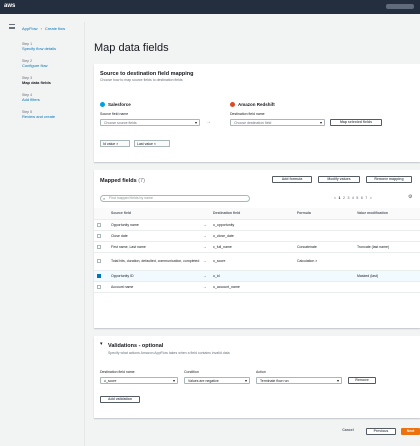 The image size is (420, 446). What do you see at coordinates (154, 214) in the screenshot?
I see `column-header-source: Source field` at bounding box center [154, 214].